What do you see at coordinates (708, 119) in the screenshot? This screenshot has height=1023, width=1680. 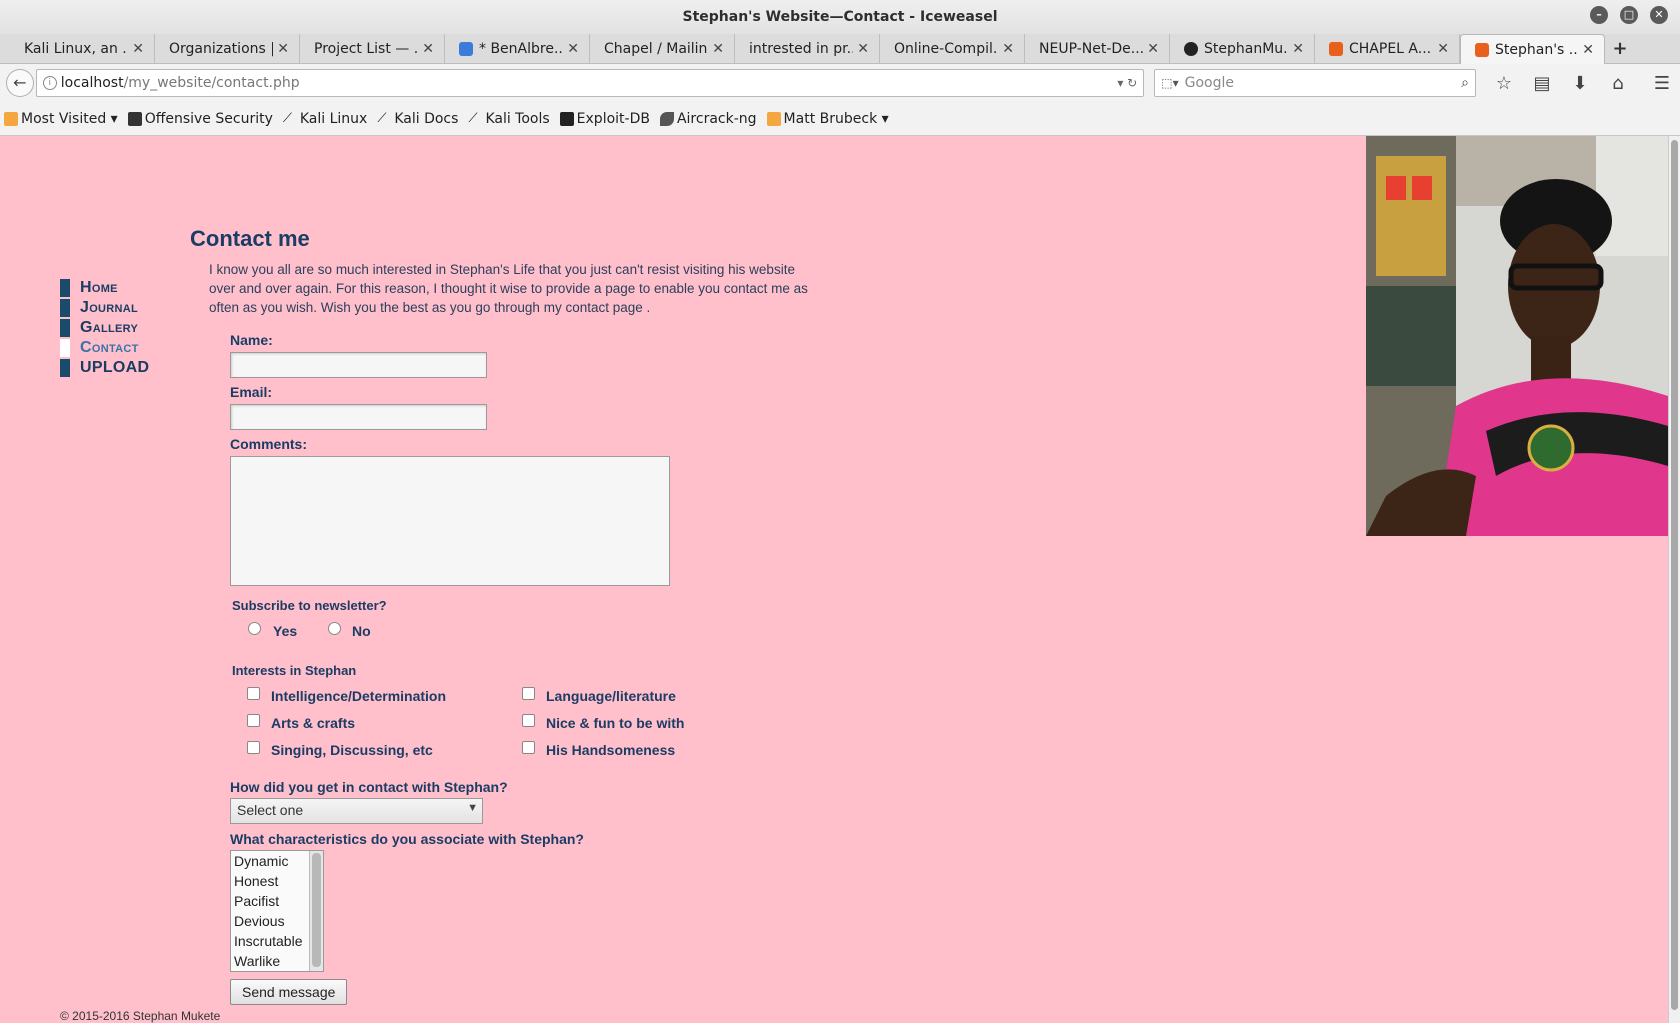 I see `bookmark-item: Aircrack-ng` at bounding box center [708, 119].